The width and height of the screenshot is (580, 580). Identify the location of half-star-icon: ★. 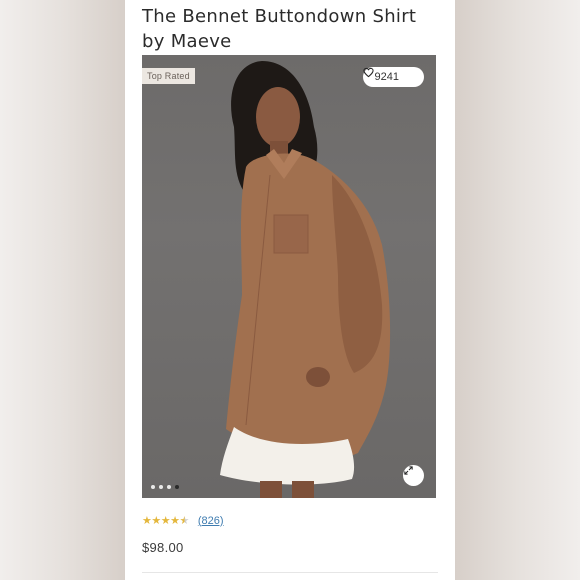
(184, 521).